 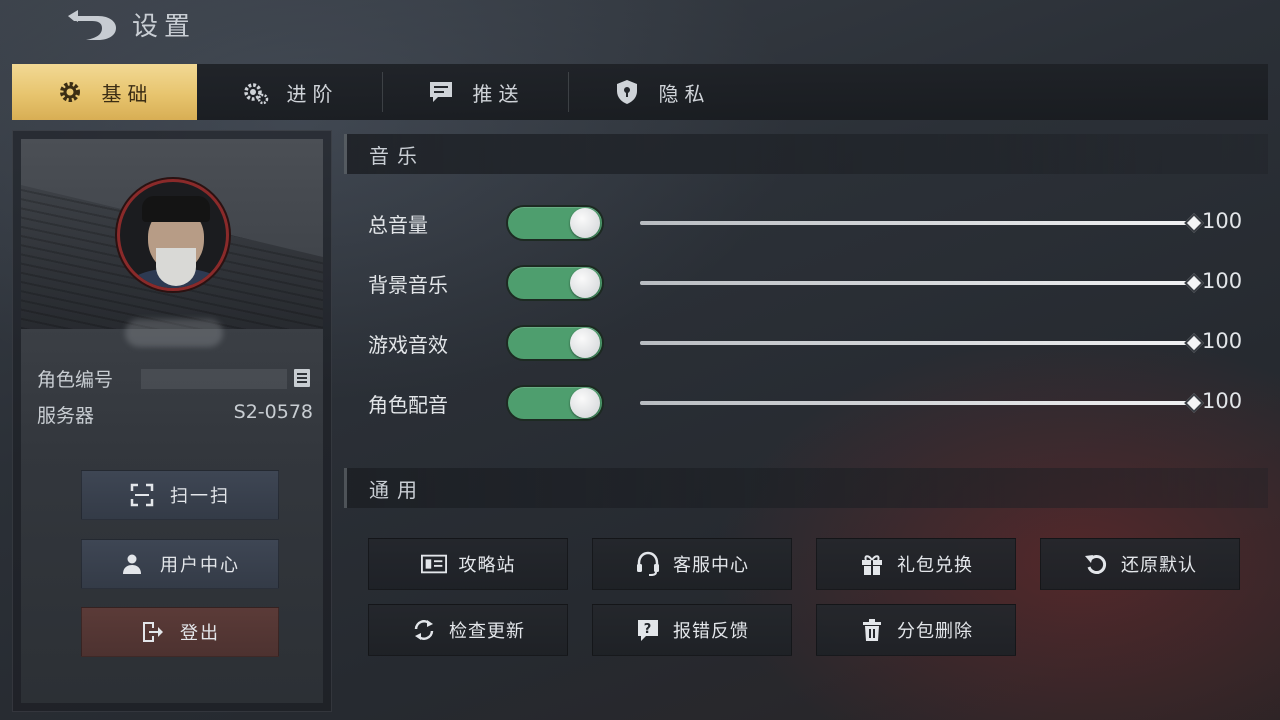 I want to click on shield-icon, so click(x=627, y=92).